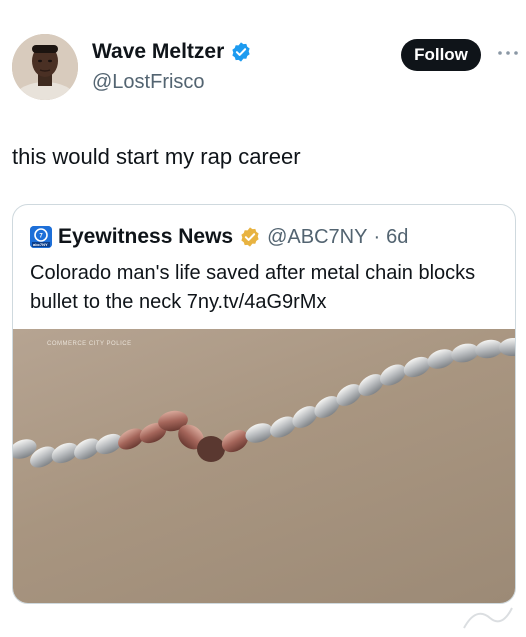 This screenshot has height=637, width=526. I want to click on quoted-time: 6d, so click(397, 237).